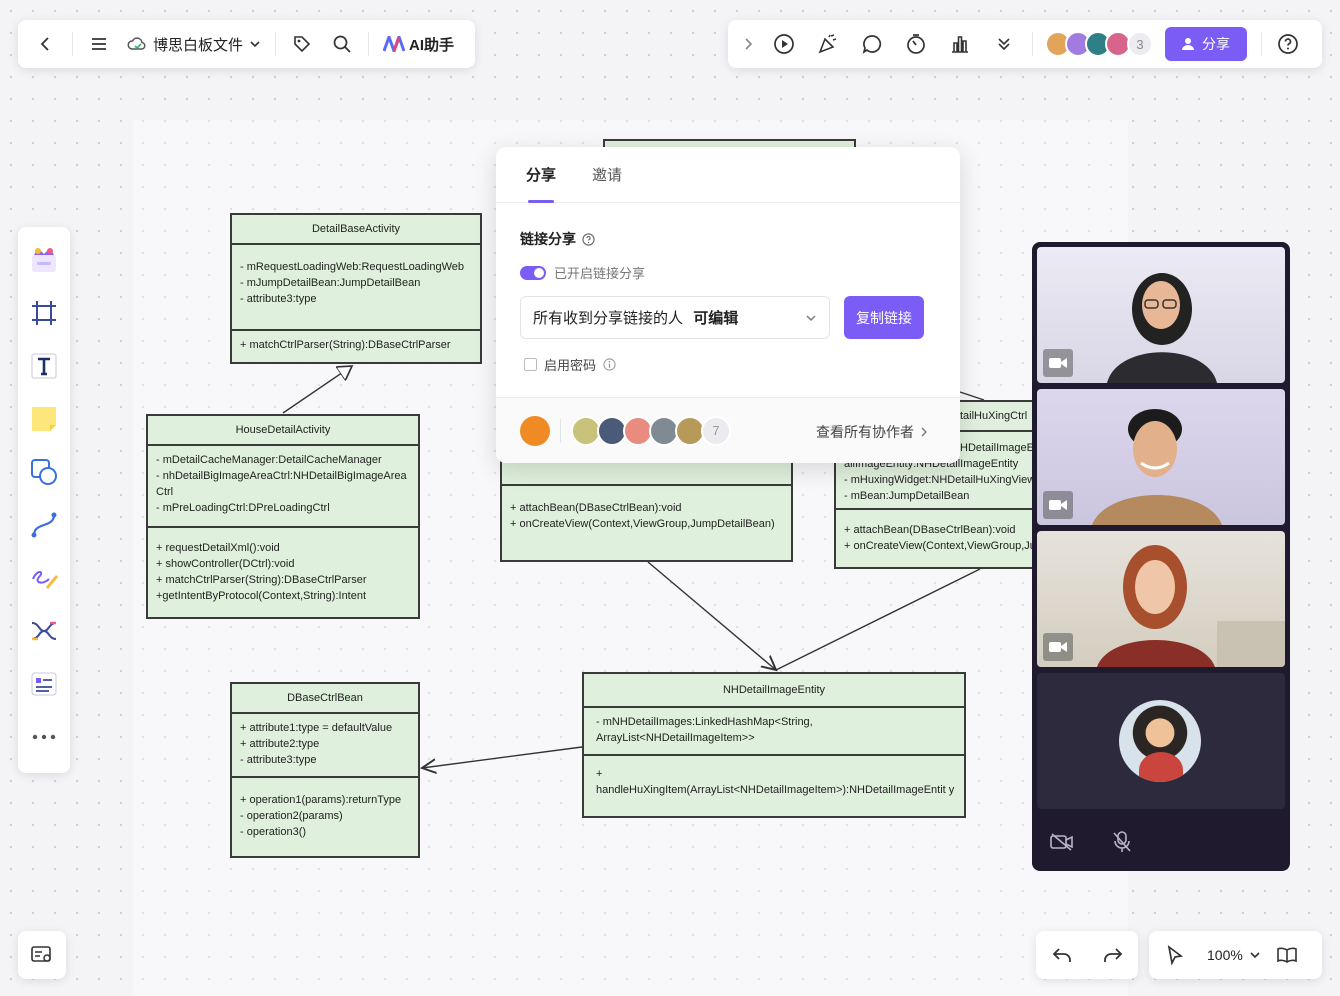 The width and height of the screenshot is (1340, 996). Describe the element at coordinates (1206, 44) in the screenshot. I see `share-button: 分享` at that location.